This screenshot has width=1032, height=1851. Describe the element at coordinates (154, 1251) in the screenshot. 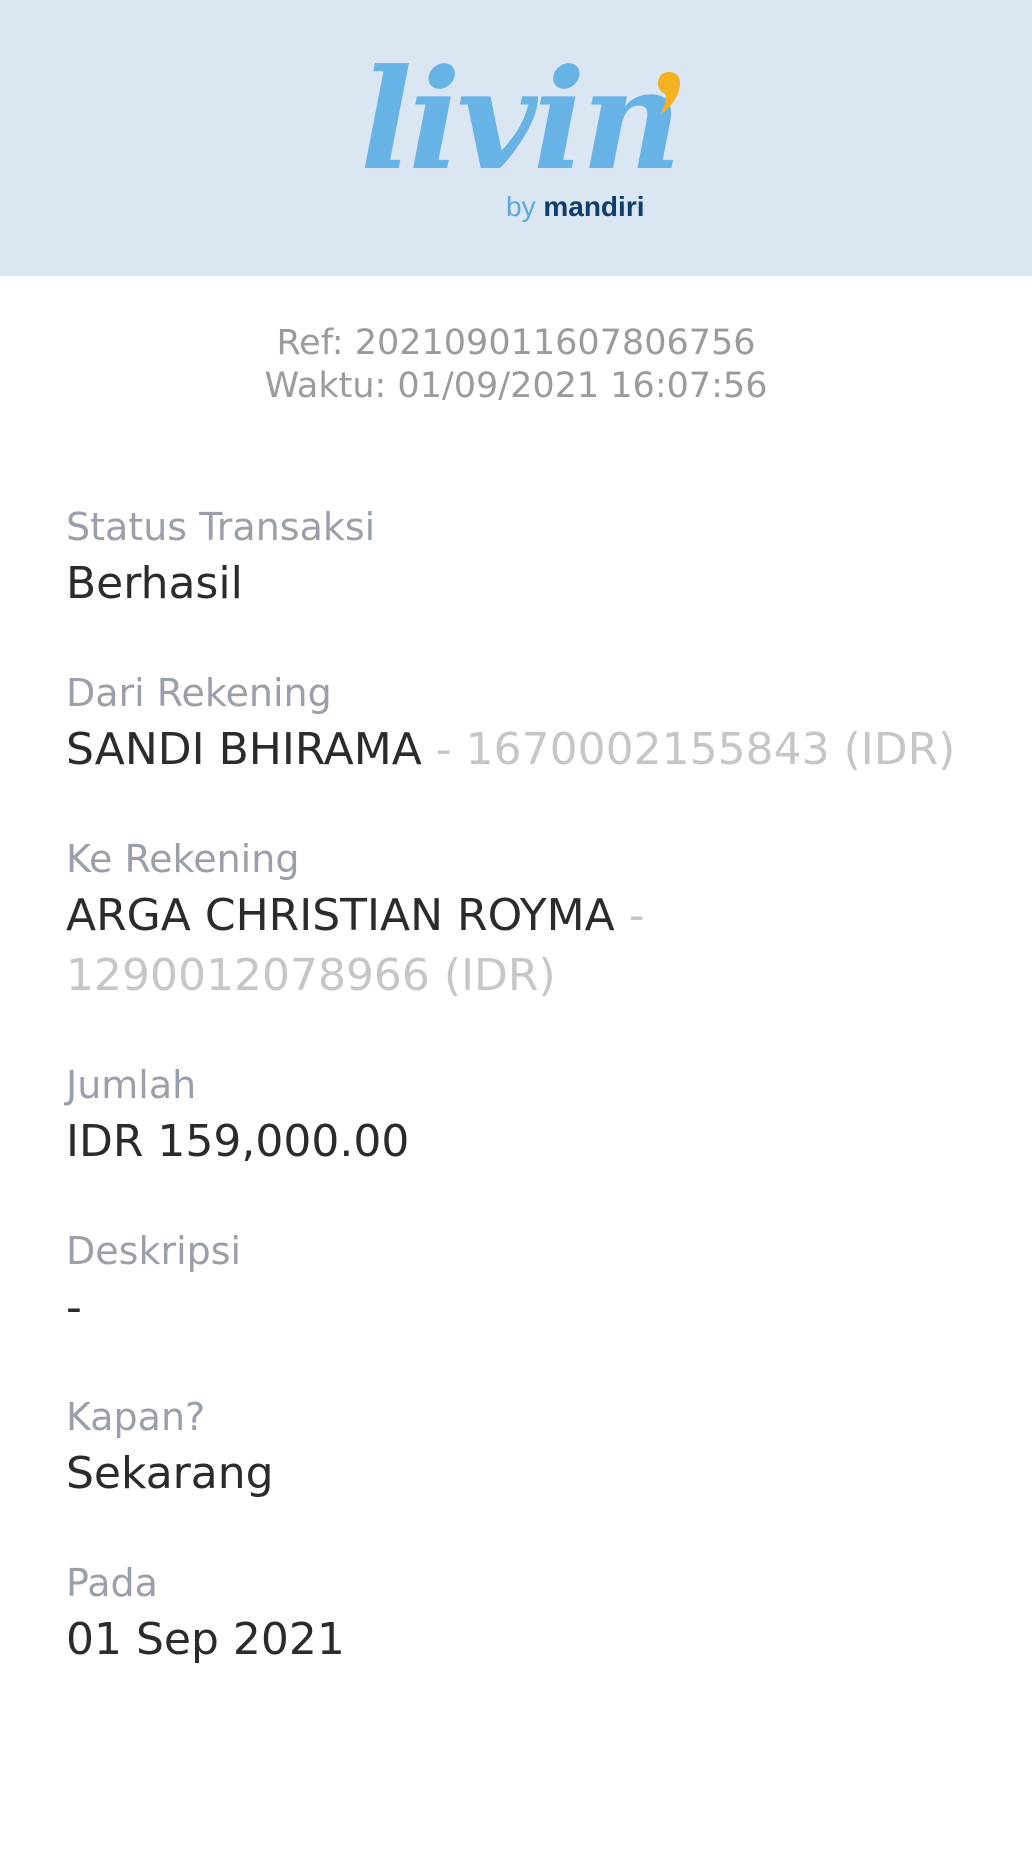

I see `description-label: Deskripsi` at that location.